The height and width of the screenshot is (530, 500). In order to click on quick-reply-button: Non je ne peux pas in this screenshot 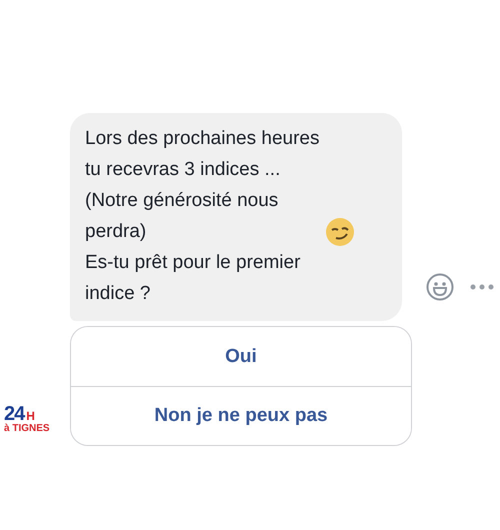, I will do `click(241, 415)`.